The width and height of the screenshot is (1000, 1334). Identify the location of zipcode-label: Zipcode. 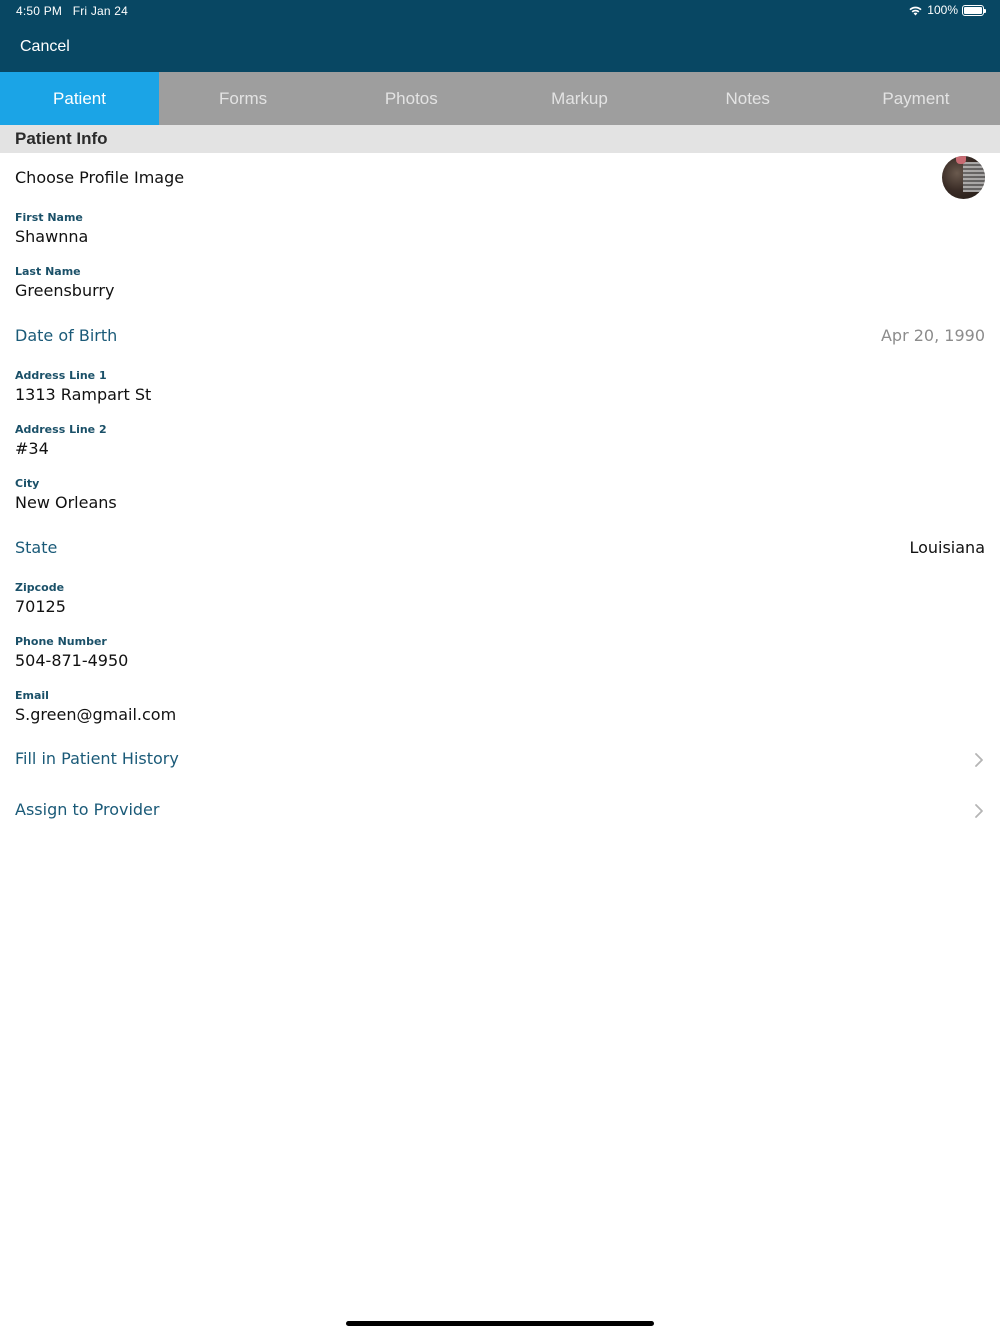
(40, 587).